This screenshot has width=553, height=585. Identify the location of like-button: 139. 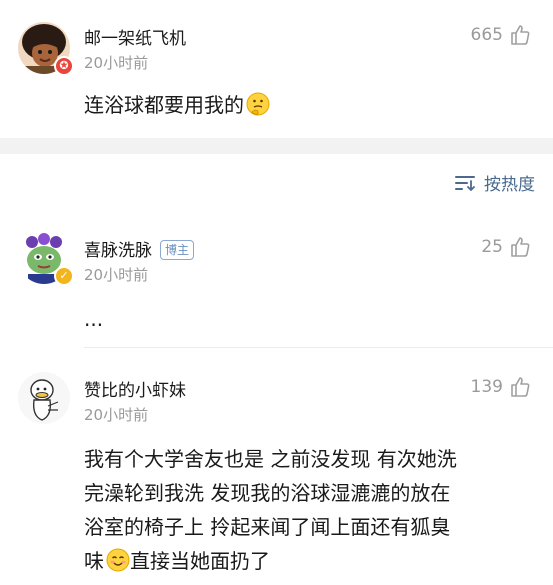
(501, 387).